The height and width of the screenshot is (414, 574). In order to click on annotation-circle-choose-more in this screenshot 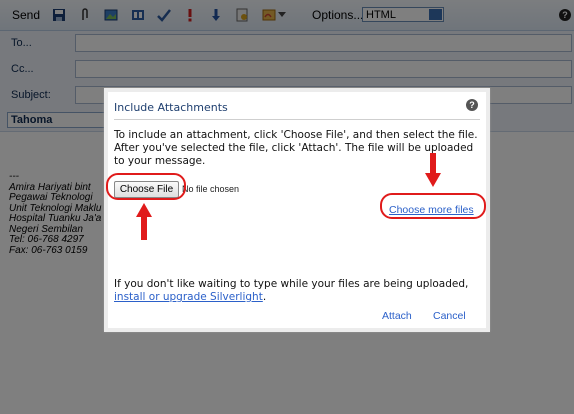, I will do `click(433, 206)`.